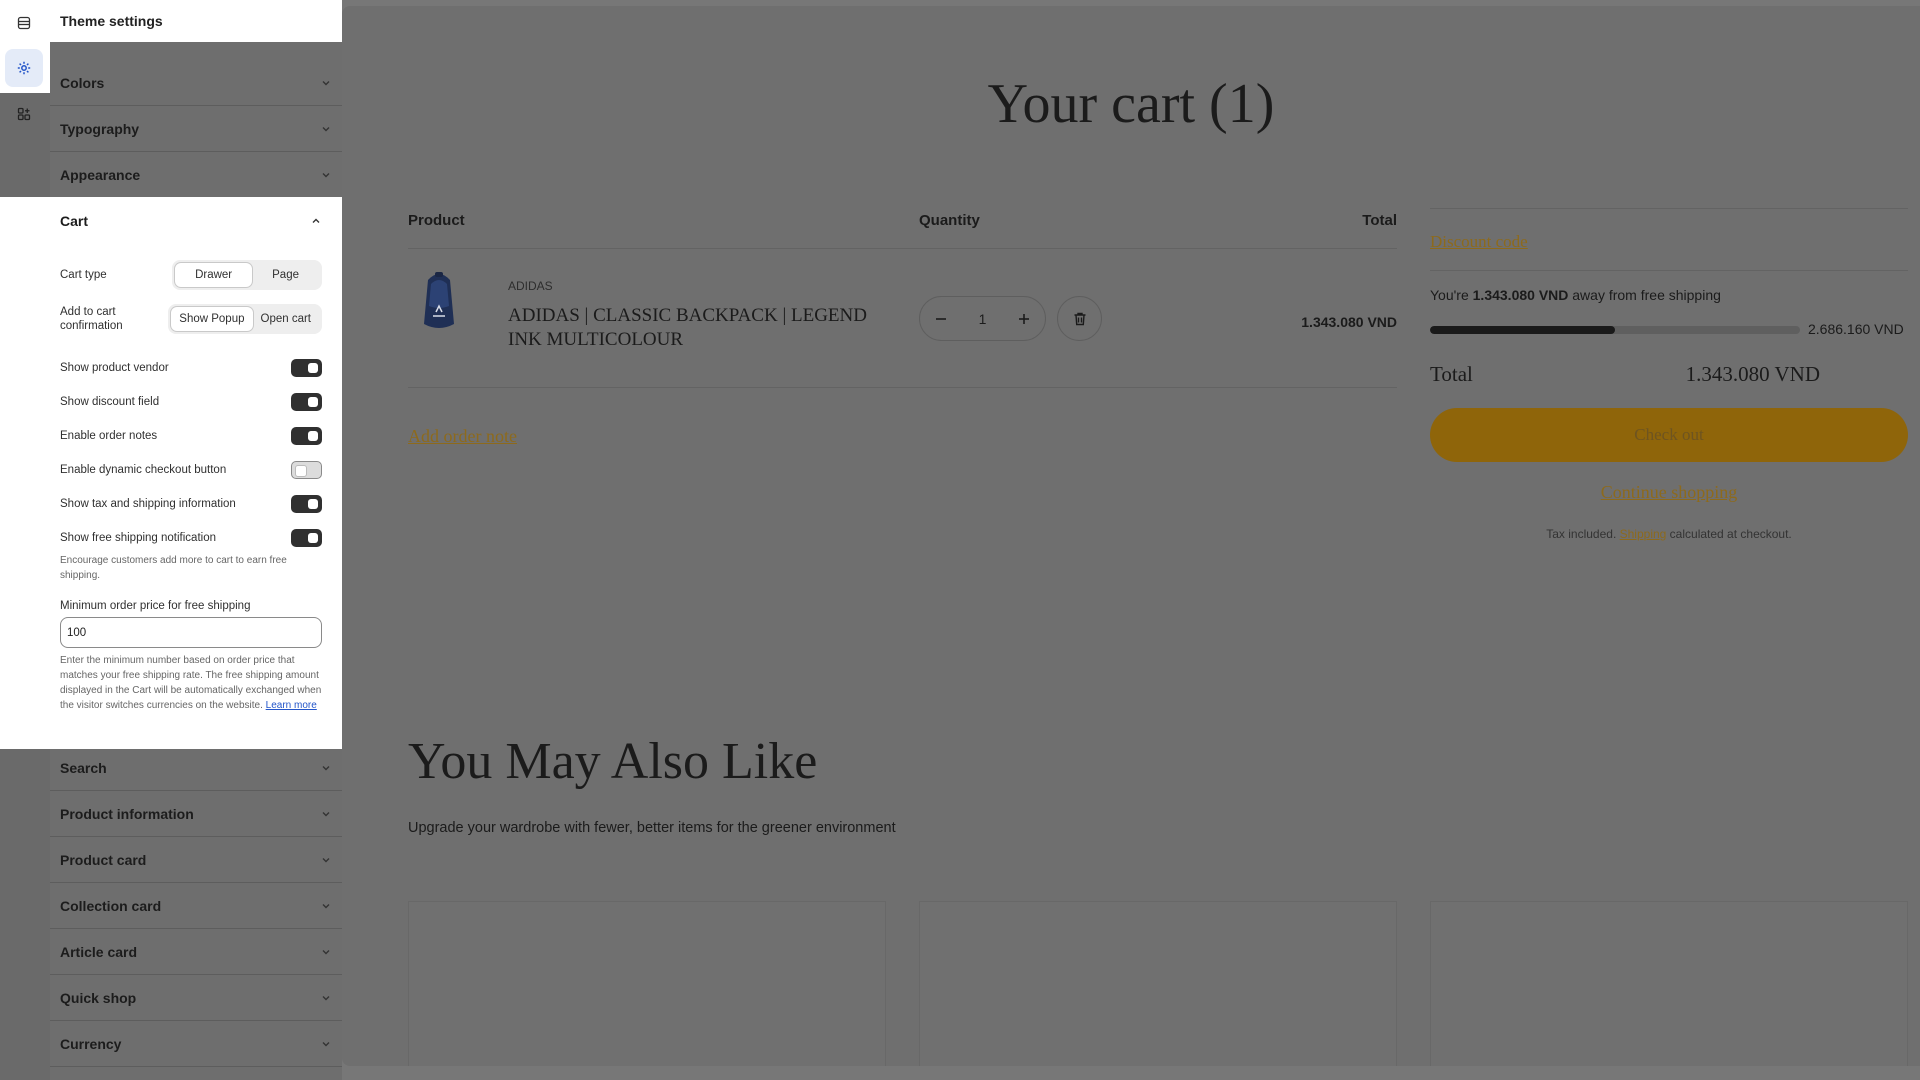 The width and height of the screenshot is (1920, 1080). What do you see at coordinates (114, 368) in the screenshot?
I see `toggle-label: Show product vendor` at bounding box center [114, 368].